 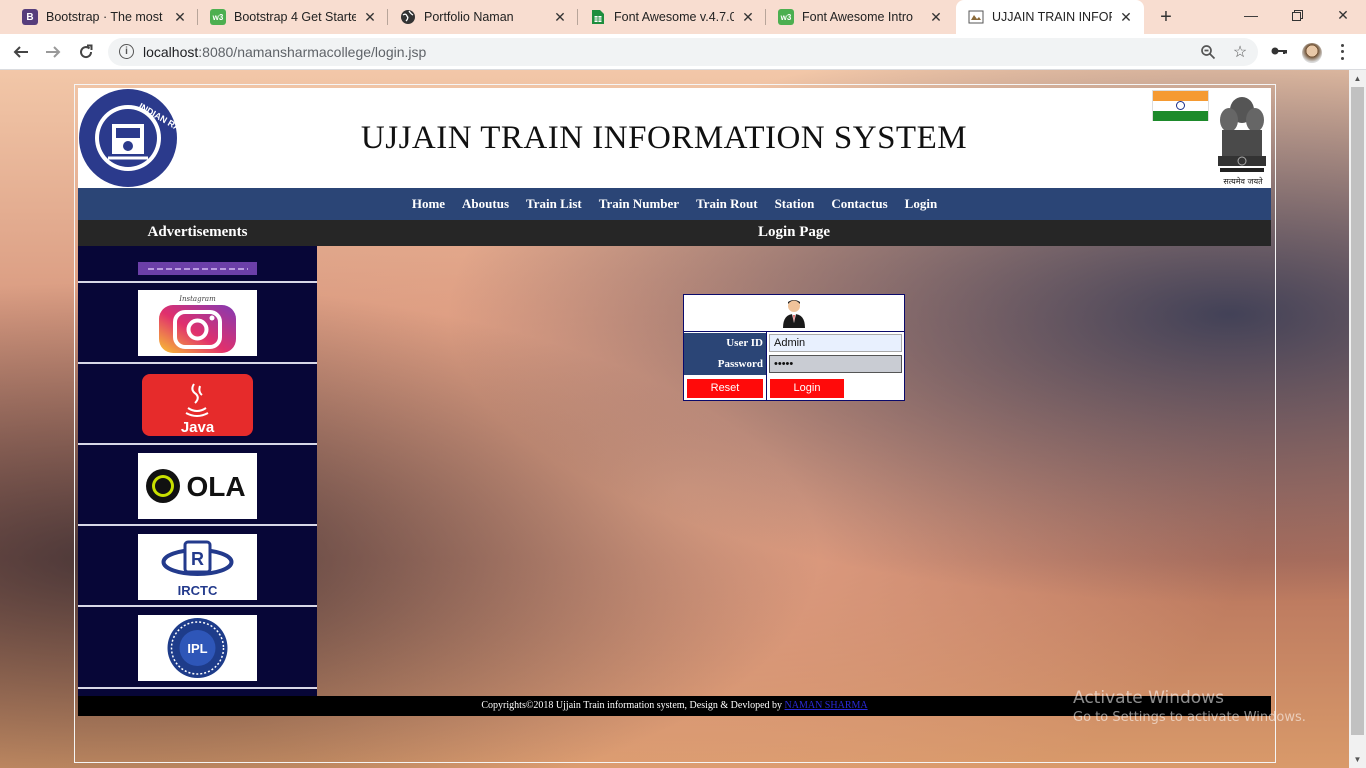 I want to click on ipl-logo: IPL, so click(x=197, y=648).